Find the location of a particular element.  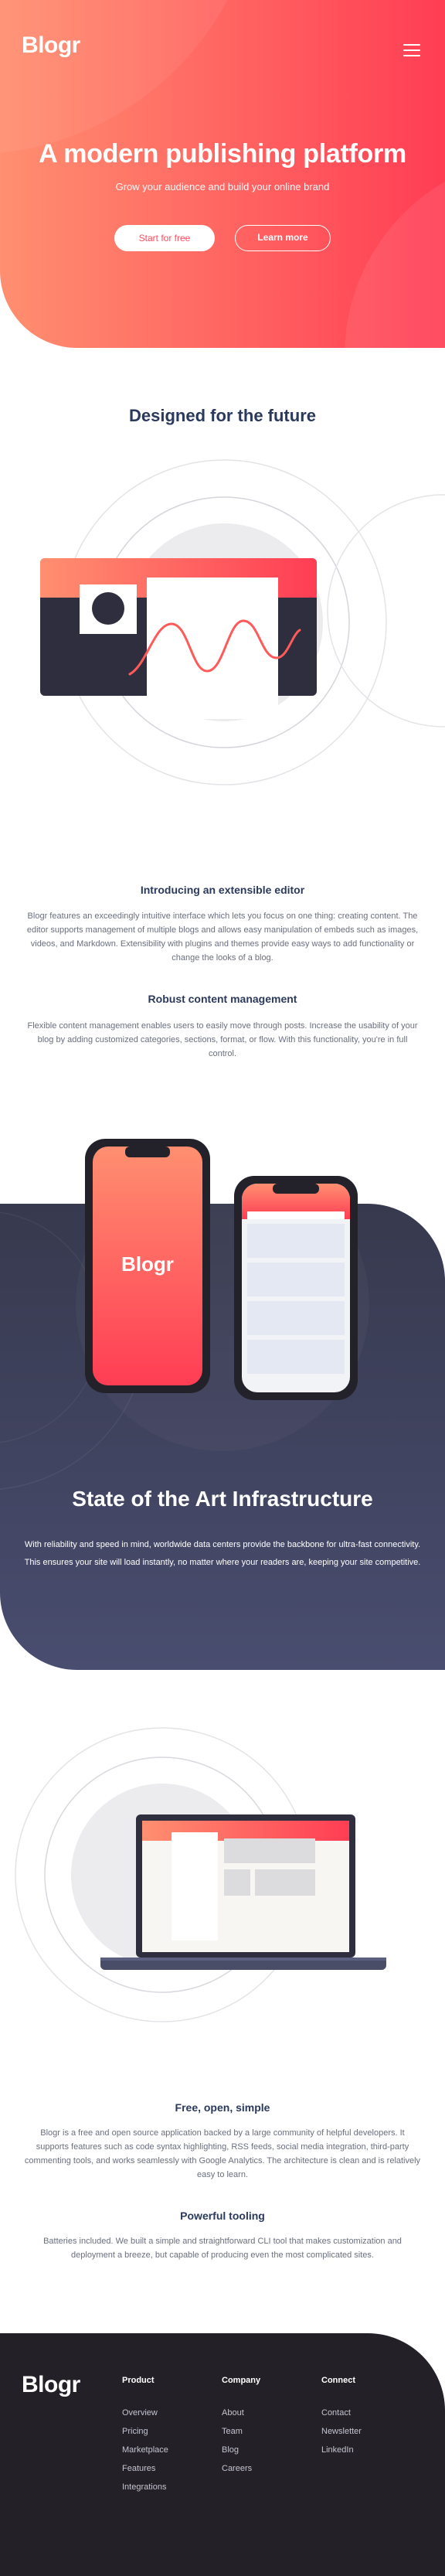

footer-column-title: Connect is located at coordinates (338, 2380).